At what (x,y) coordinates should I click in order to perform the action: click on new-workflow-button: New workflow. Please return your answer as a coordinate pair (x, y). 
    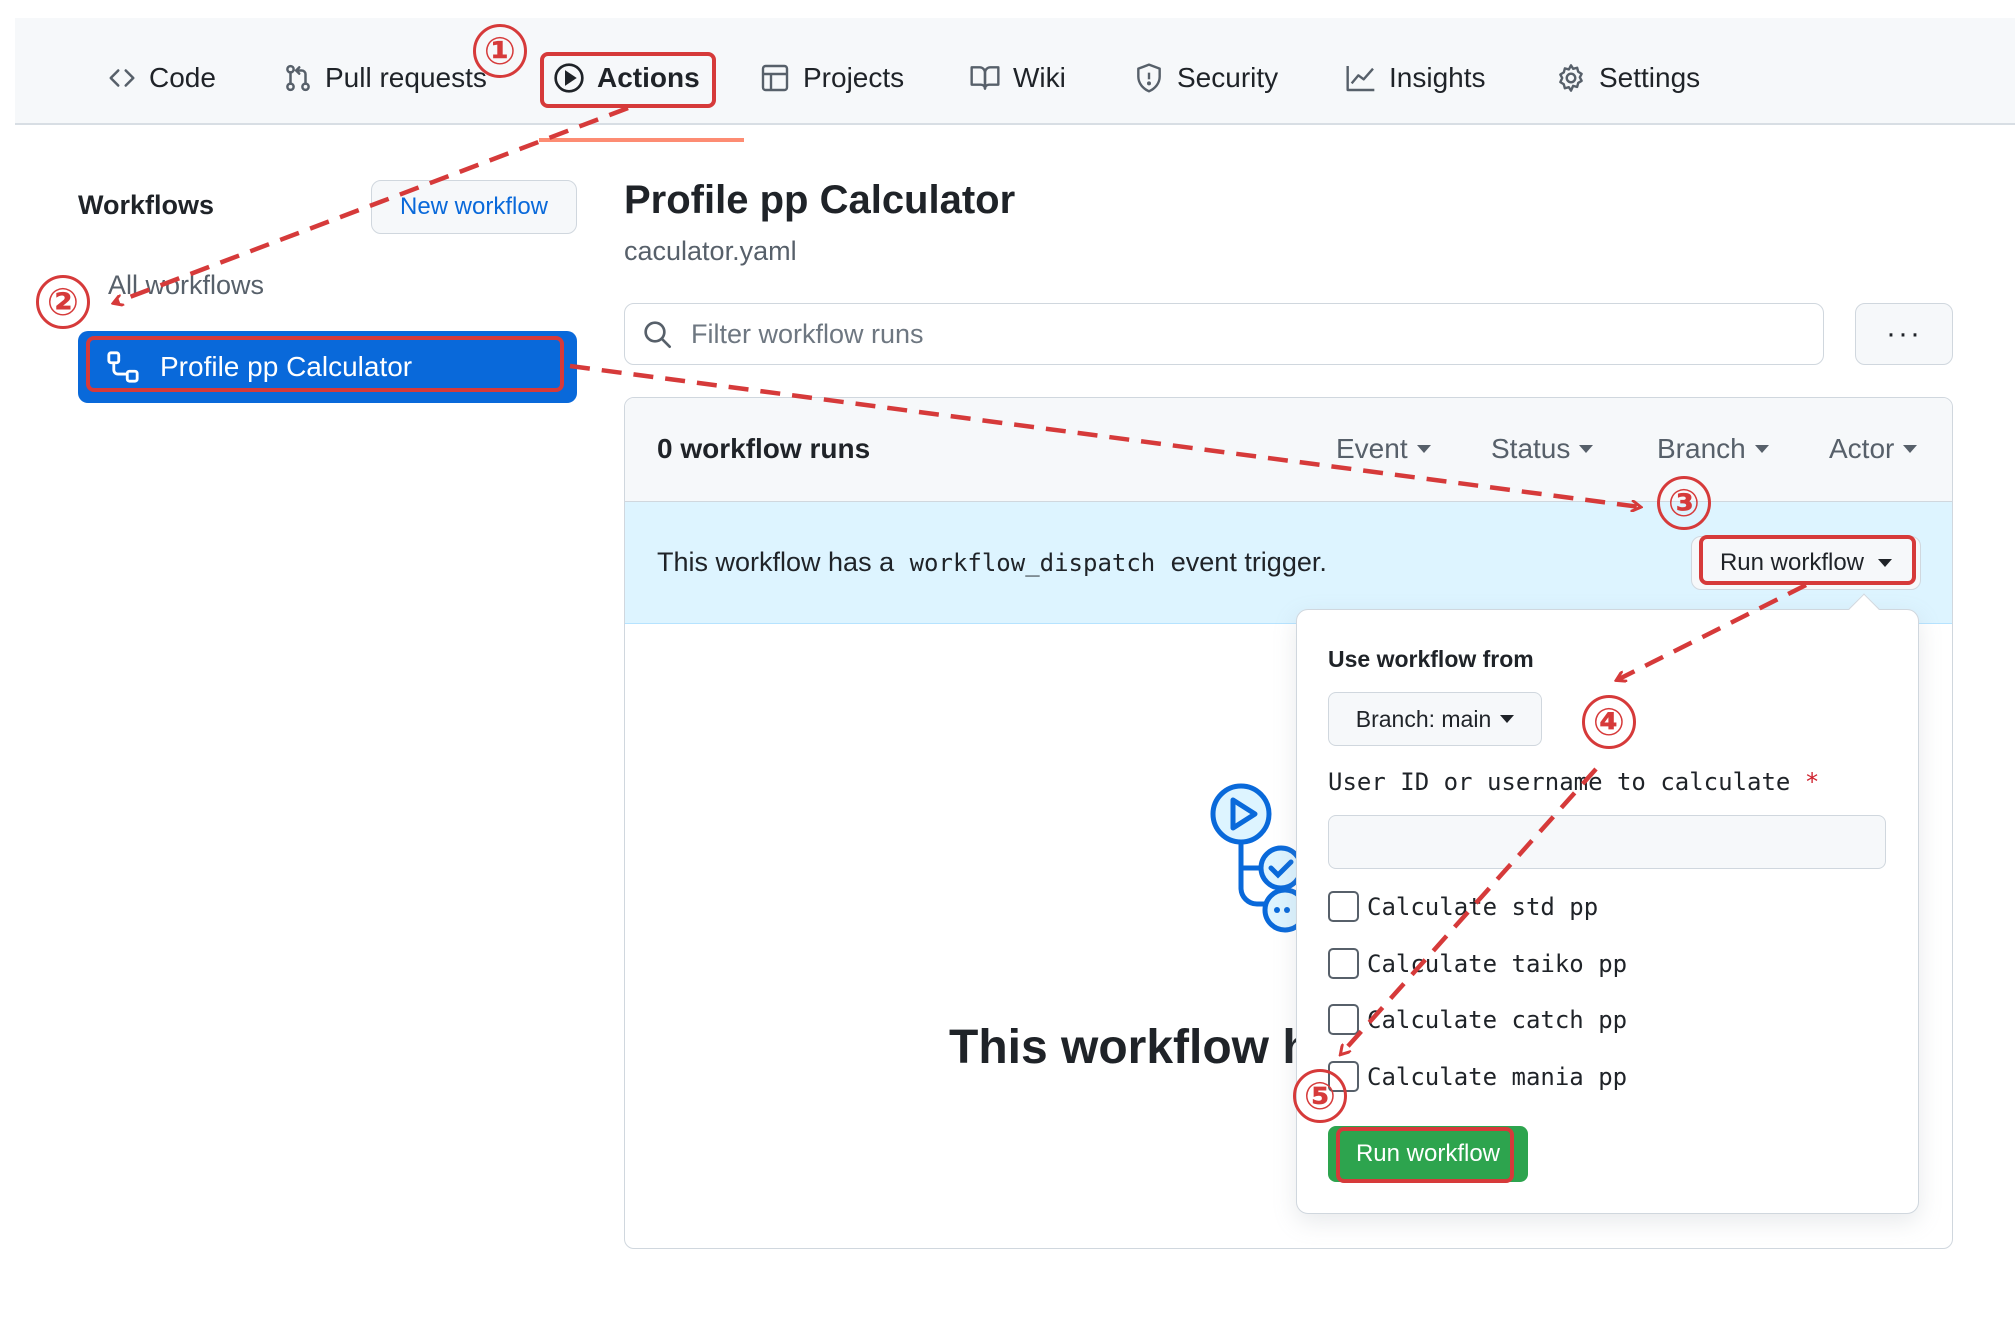
    Looking at the image, I should click on (474, 207).